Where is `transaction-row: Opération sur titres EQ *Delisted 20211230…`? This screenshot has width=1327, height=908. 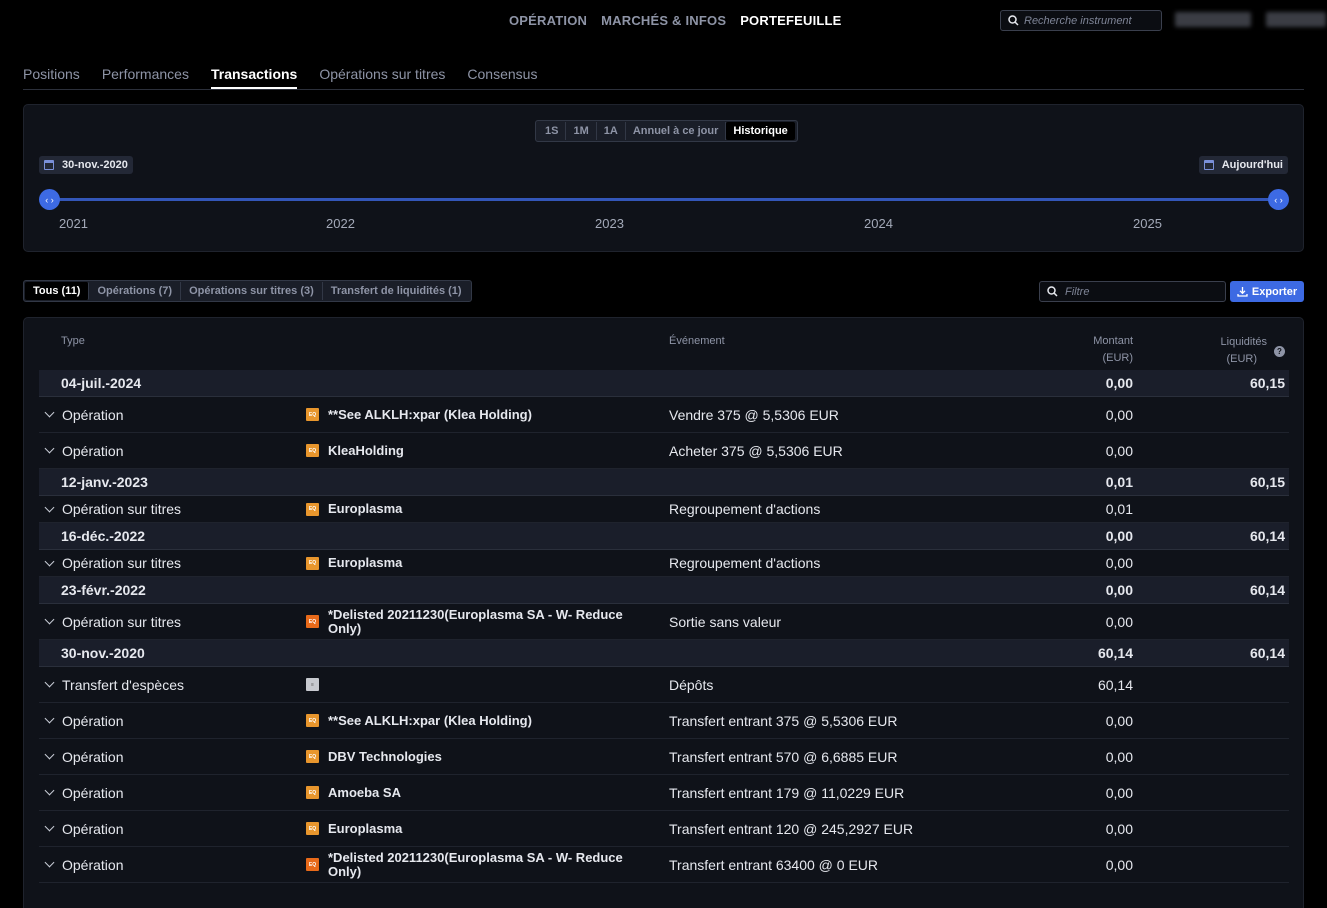
transaction-row: Opération sur titres EQ *Delisted 20211230… is located at coordinates (664, 622).